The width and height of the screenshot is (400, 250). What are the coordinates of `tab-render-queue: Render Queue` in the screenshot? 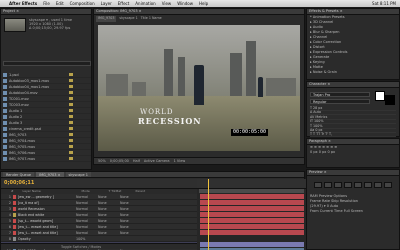 It's located at (19, 174).